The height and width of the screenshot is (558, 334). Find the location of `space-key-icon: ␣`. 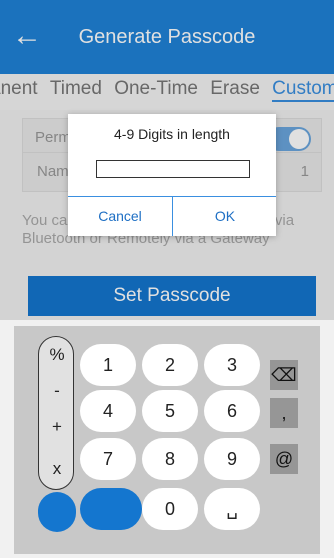

space-key-icon: ␣ is located at coordinates (232, 509).